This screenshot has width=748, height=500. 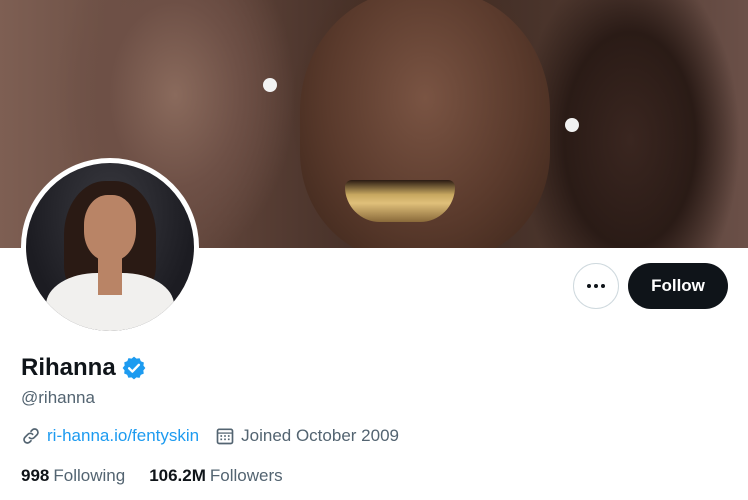 What do you see at coordinates (110, 275) in the screenshot?
I see `avatar-neck` at bounding box center [110, 275].